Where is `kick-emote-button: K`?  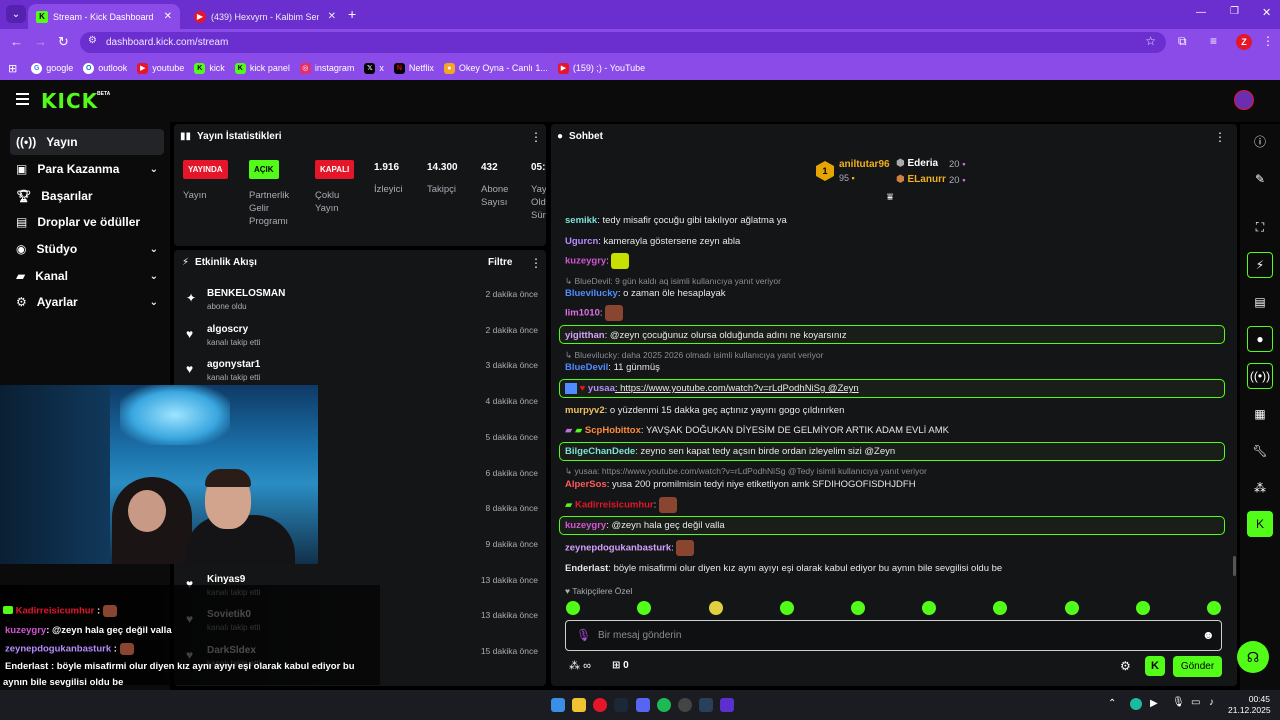
kick-emote-button: K is located at coordinates (1155, 666).